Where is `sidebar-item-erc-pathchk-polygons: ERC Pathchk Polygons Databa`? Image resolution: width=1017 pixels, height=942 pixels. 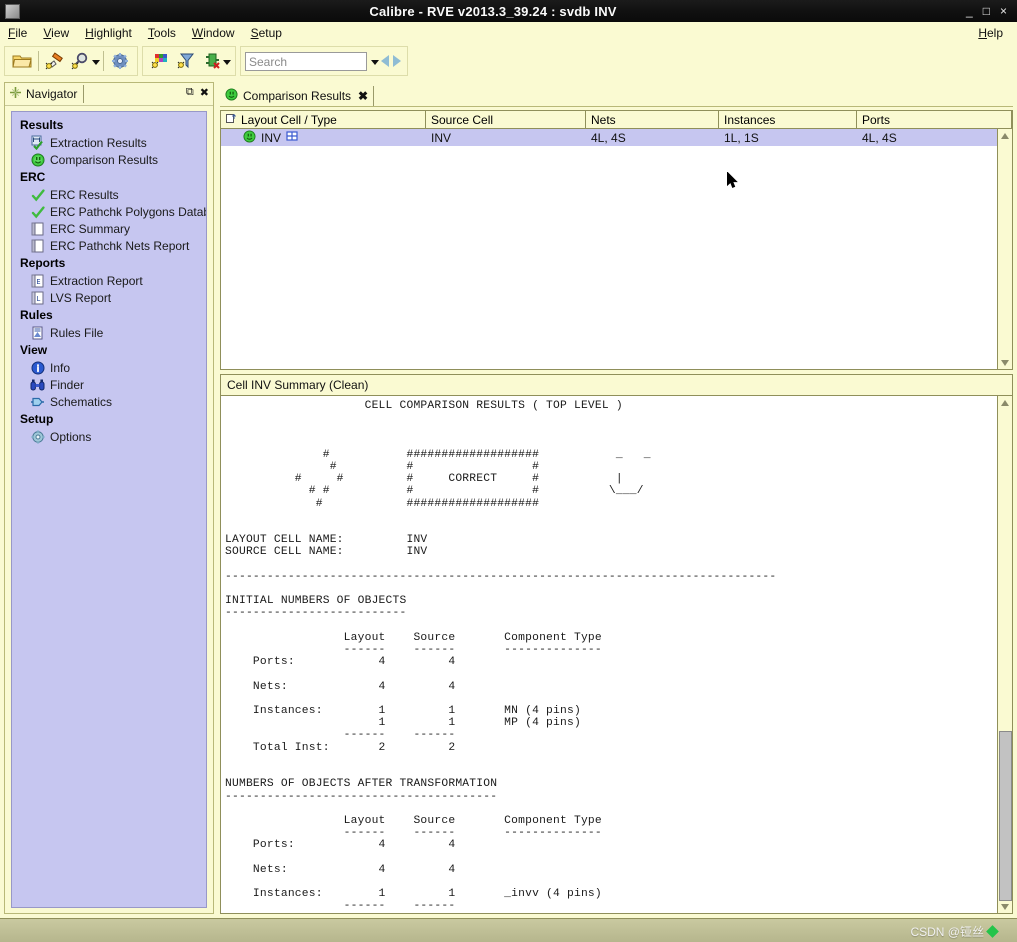
sidebar-item-erc-pathchk-polygons: ERC Pathchk Polygons Databa is located at coordinates (109, 211).